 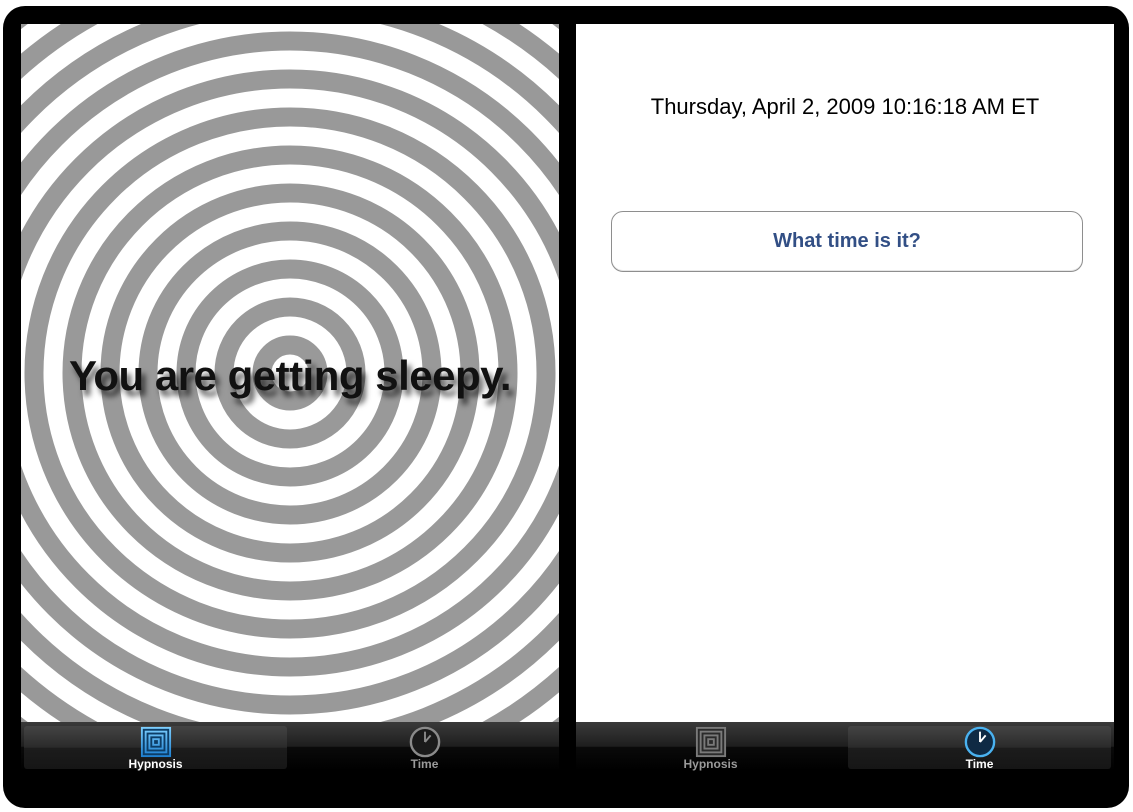 What do you see at coordinates (847, 241) in the screenshot?
I see `what-time-button: What time is it?` at bounding box center [847, 241].